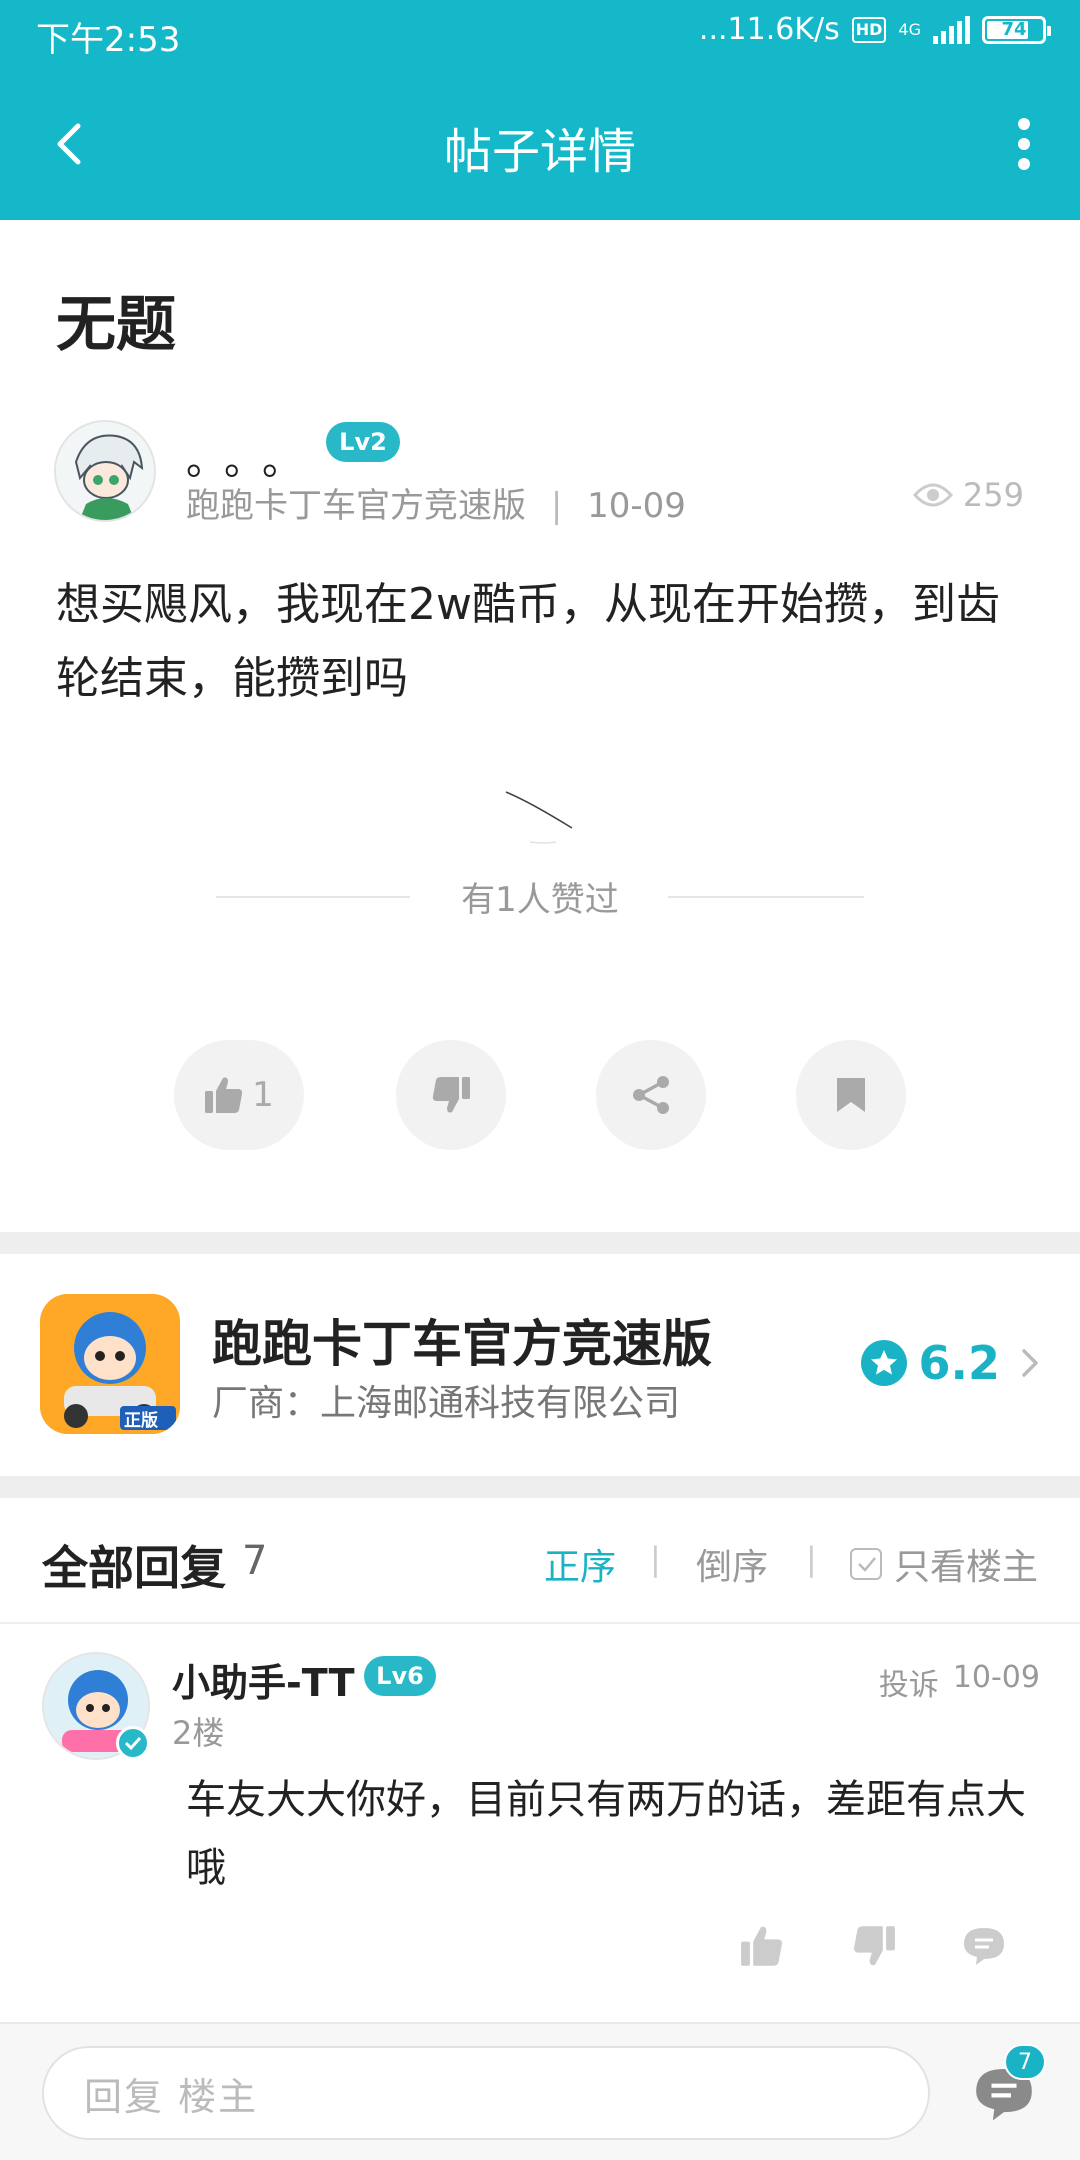  I want to click on game-name: 跑跑卡丁车官方竞速版, so click(462, 1340).